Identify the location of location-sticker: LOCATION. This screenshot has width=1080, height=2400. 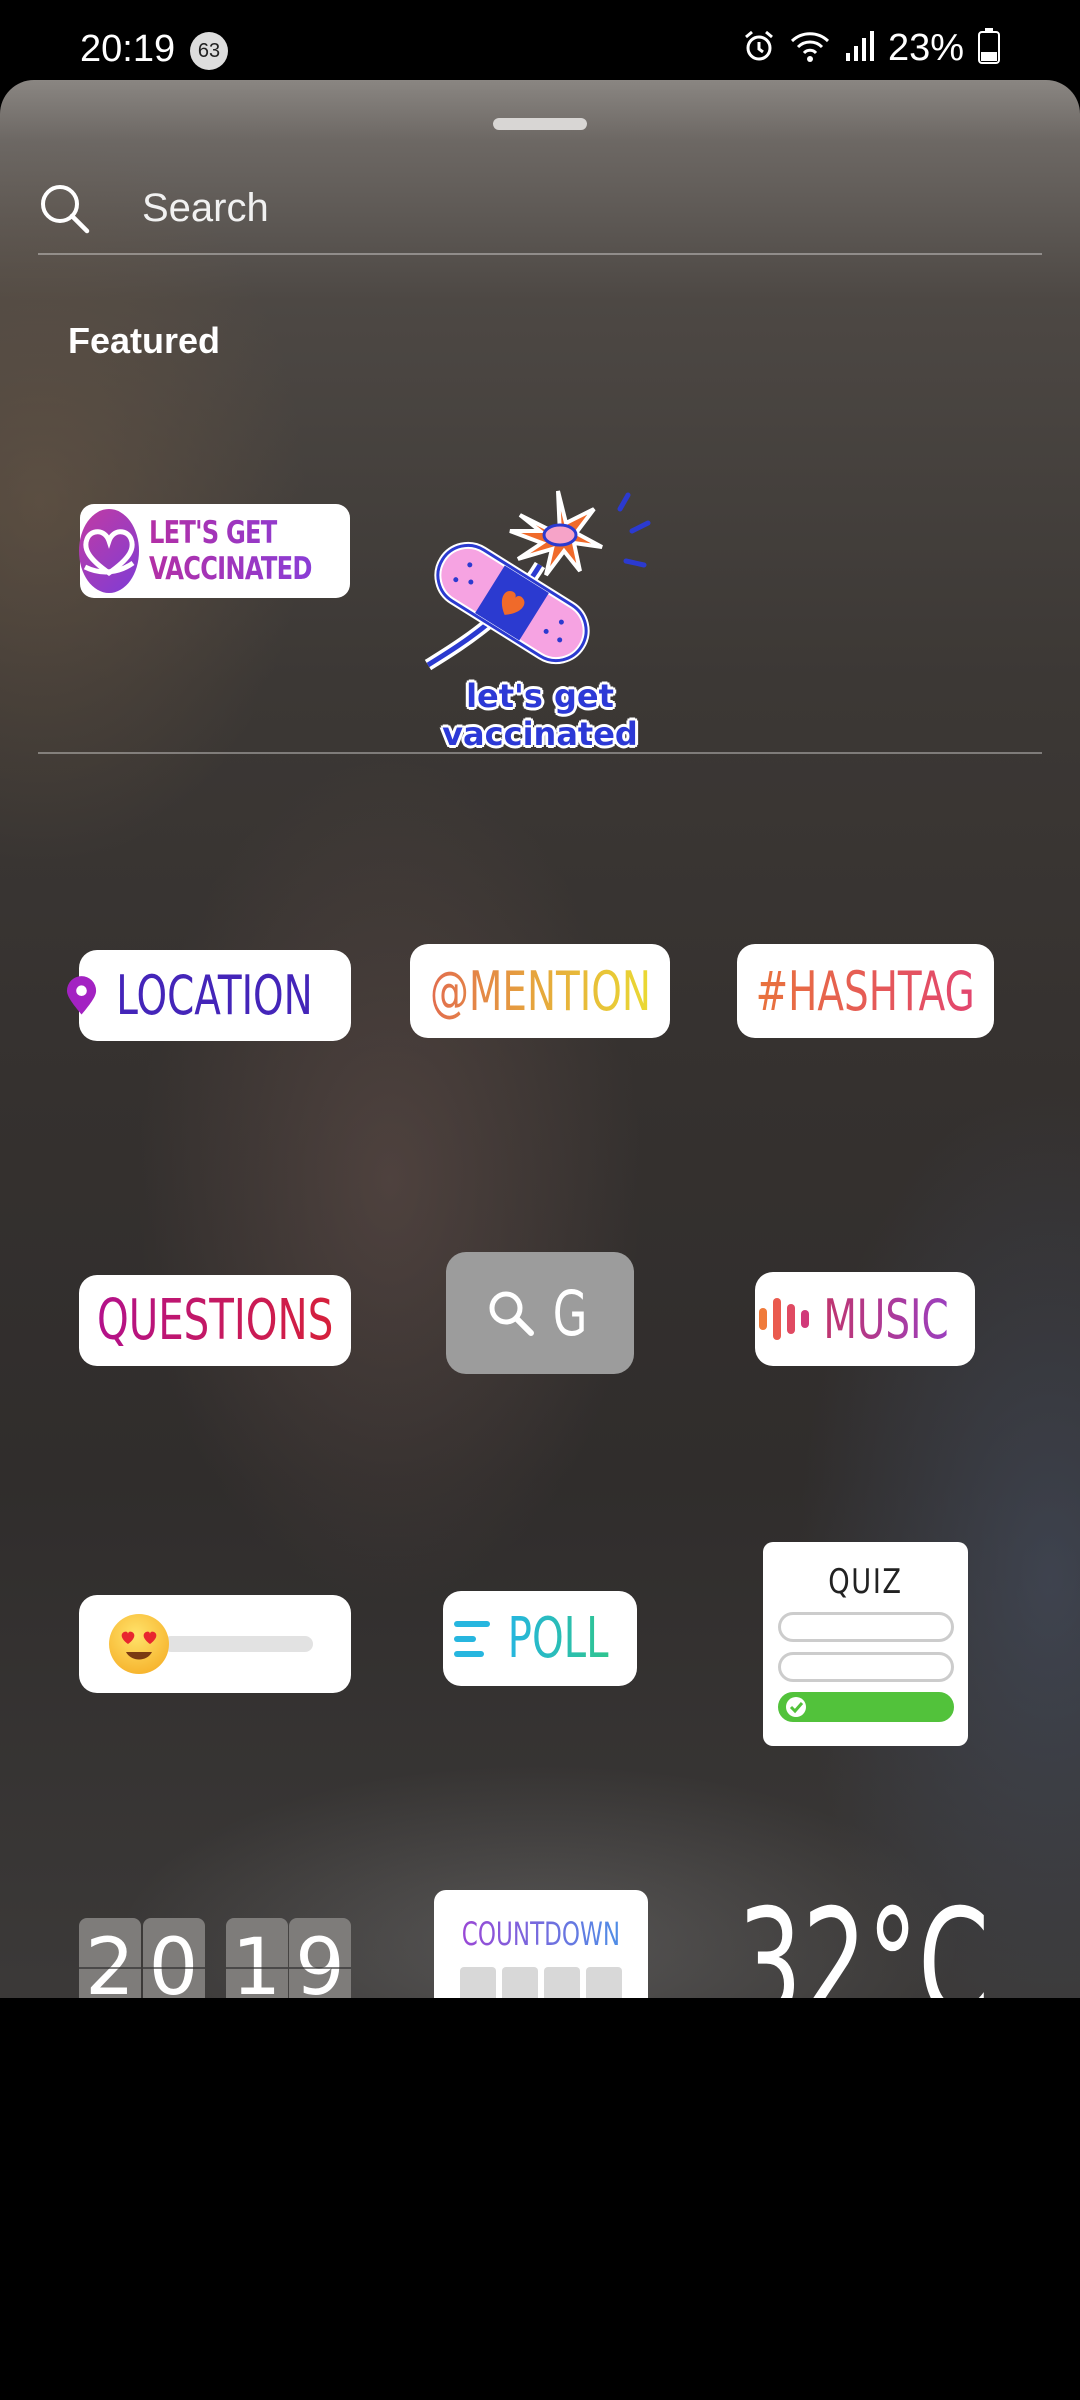
(208, 995).